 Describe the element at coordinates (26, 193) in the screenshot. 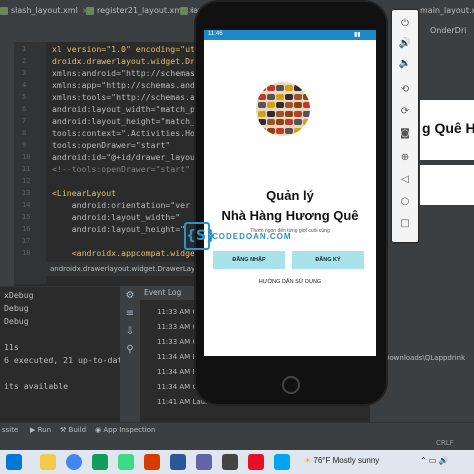

I see `line-number: 13` at that location.